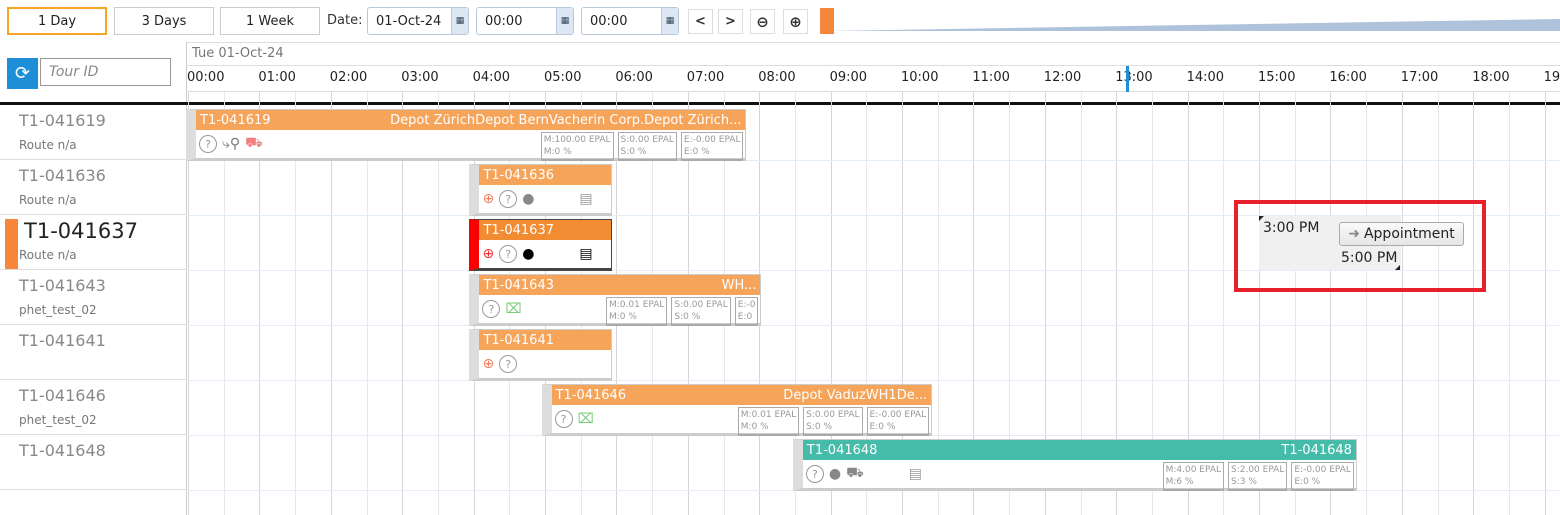  What do you see at coordinates (700, 21) in the screenshot?
I see `prev-button: <` at bounding box center [700, 21].